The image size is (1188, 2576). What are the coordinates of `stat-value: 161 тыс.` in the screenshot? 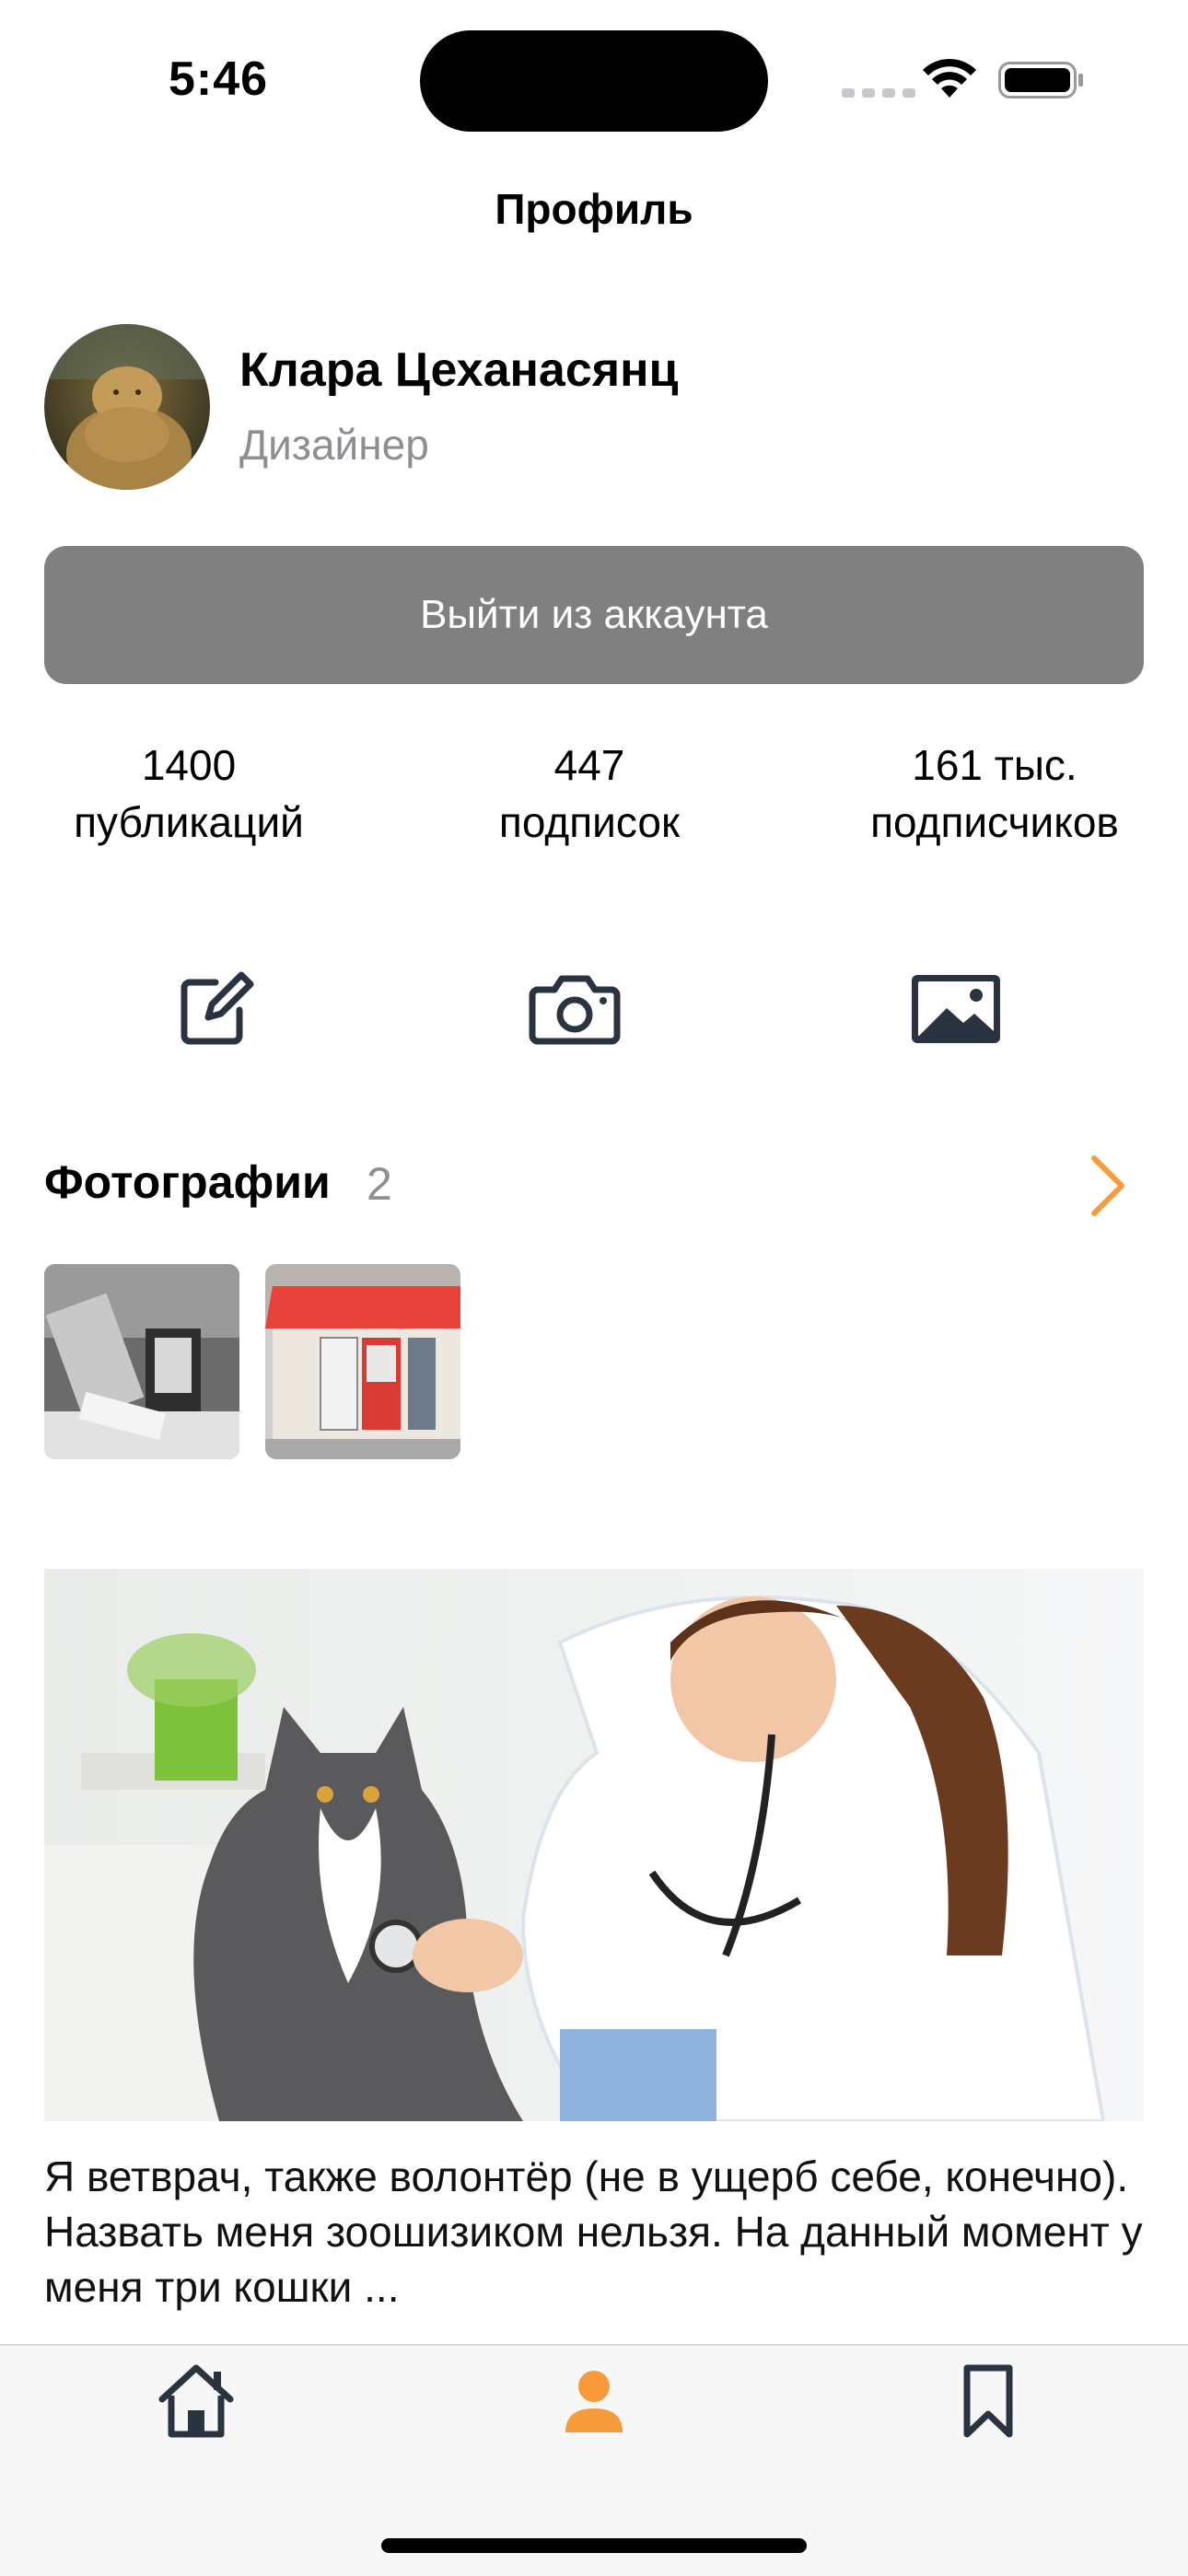 It's located at (995, 765).